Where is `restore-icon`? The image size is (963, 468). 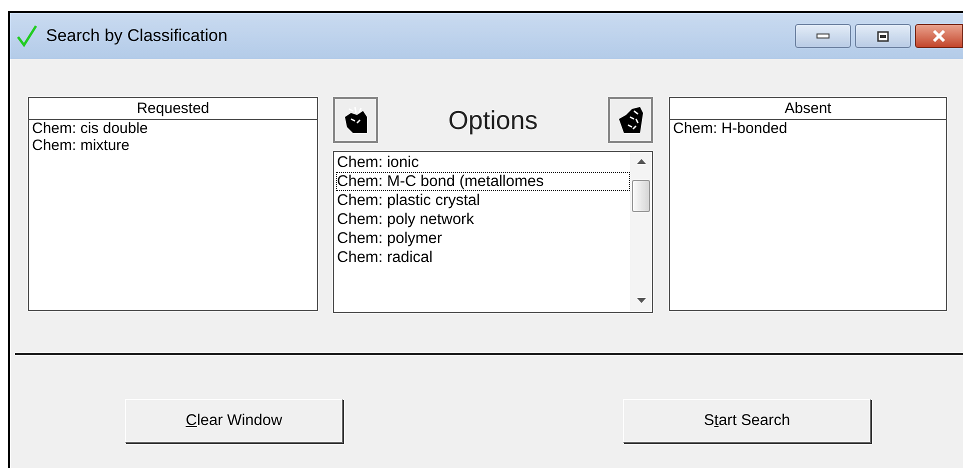 restore-icon is located at coordinates (883, 36).